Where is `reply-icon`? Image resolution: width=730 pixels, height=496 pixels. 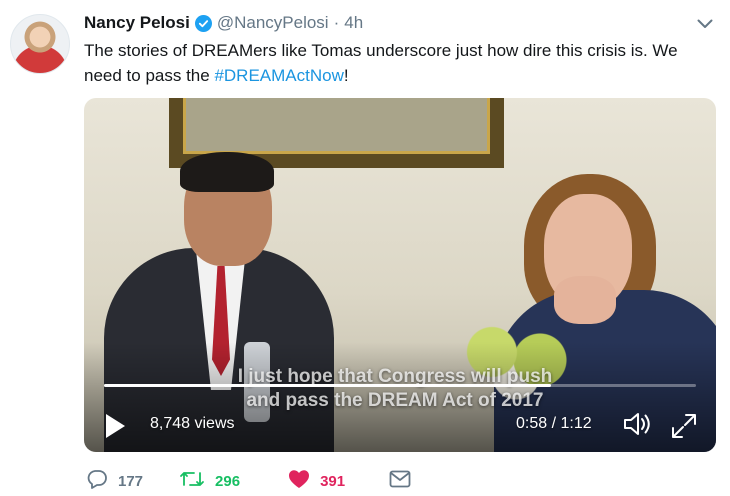 reply-icon is located at coordinates (97, 481).